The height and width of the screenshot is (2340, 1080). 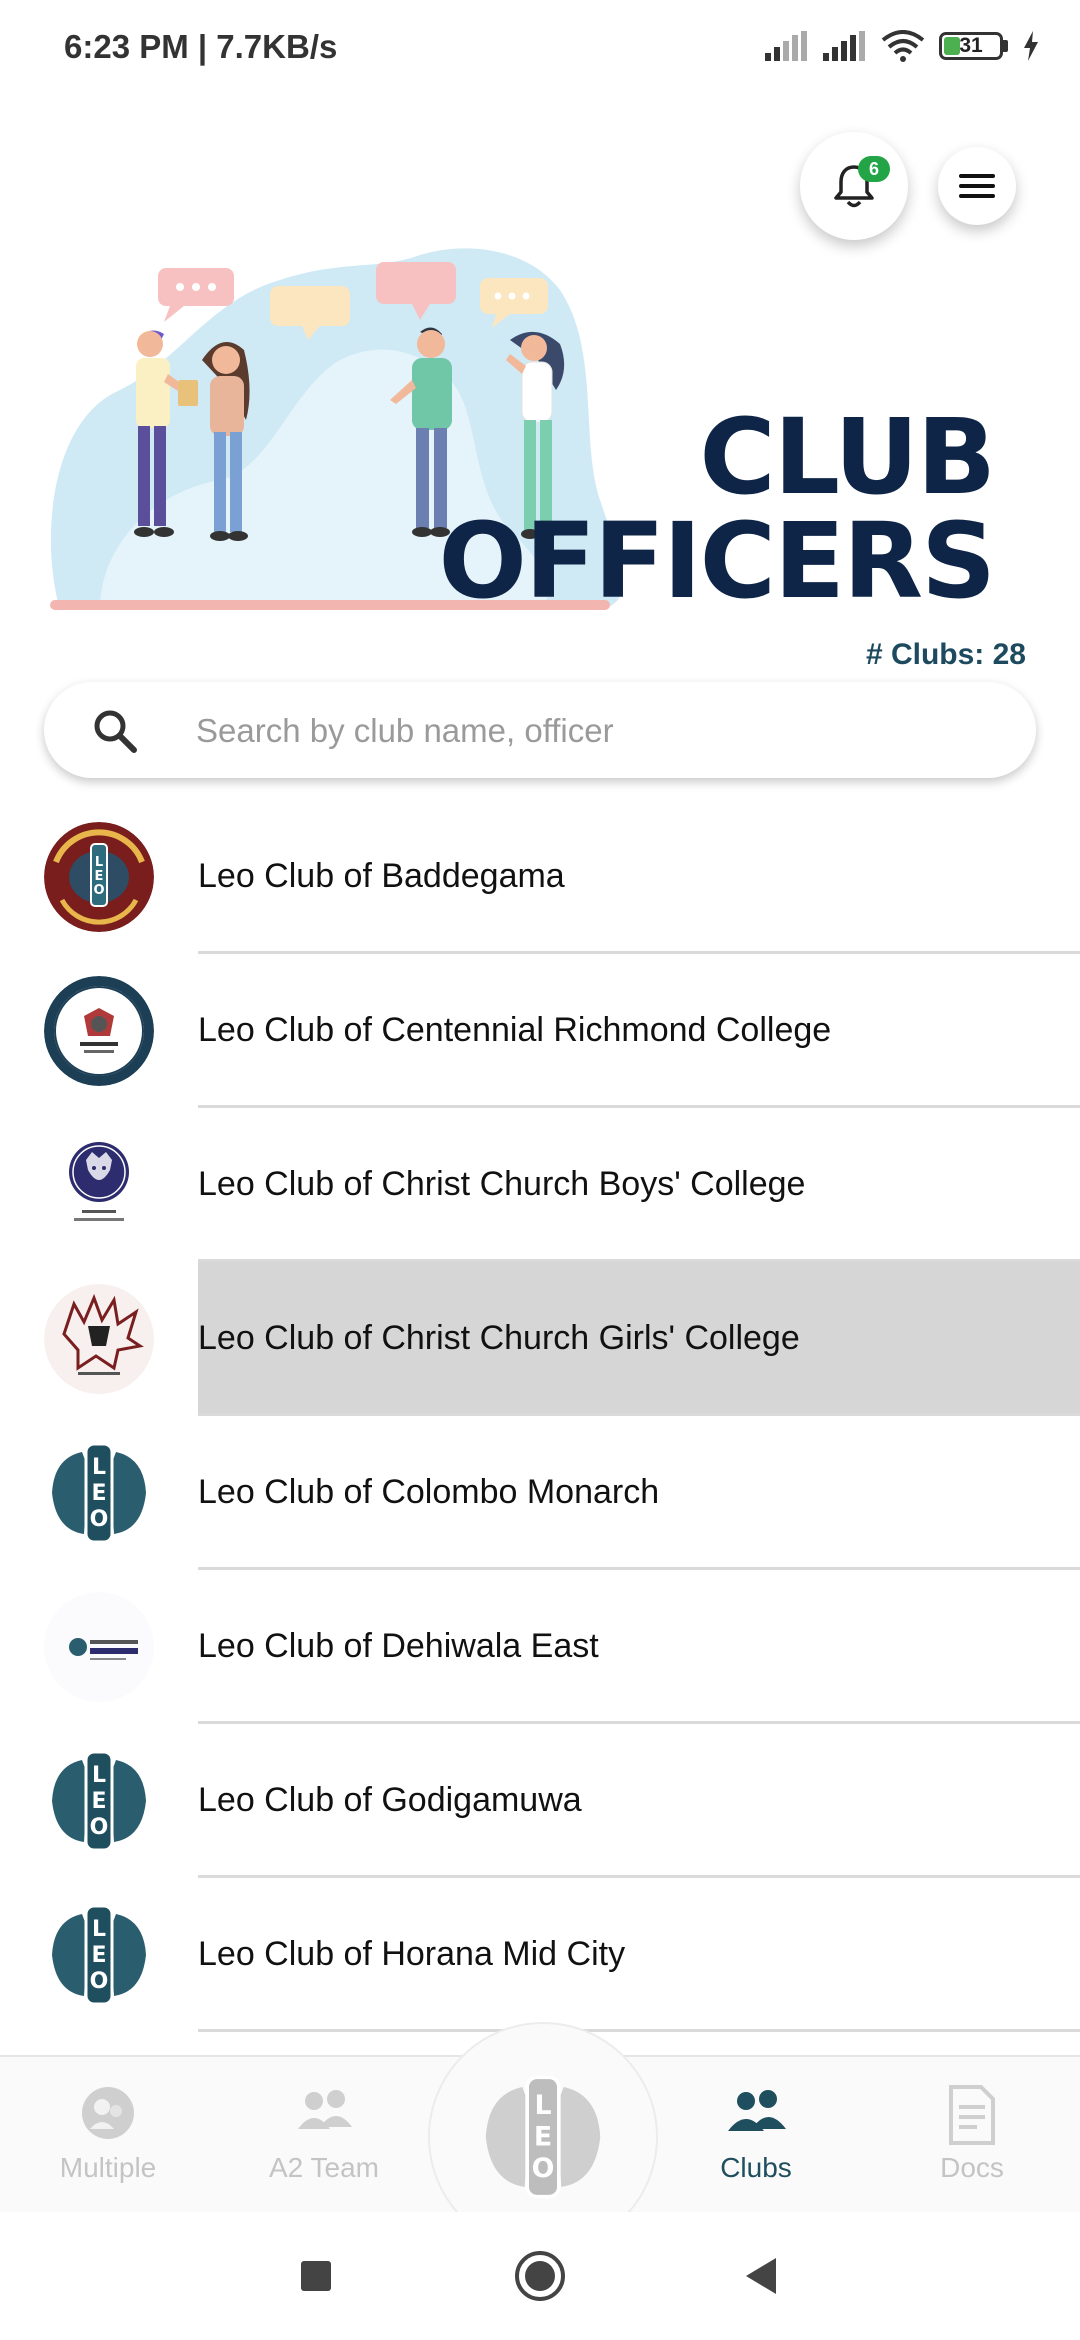 I want to click on girls-college-logo-icon, so click(x=99, y=1339).